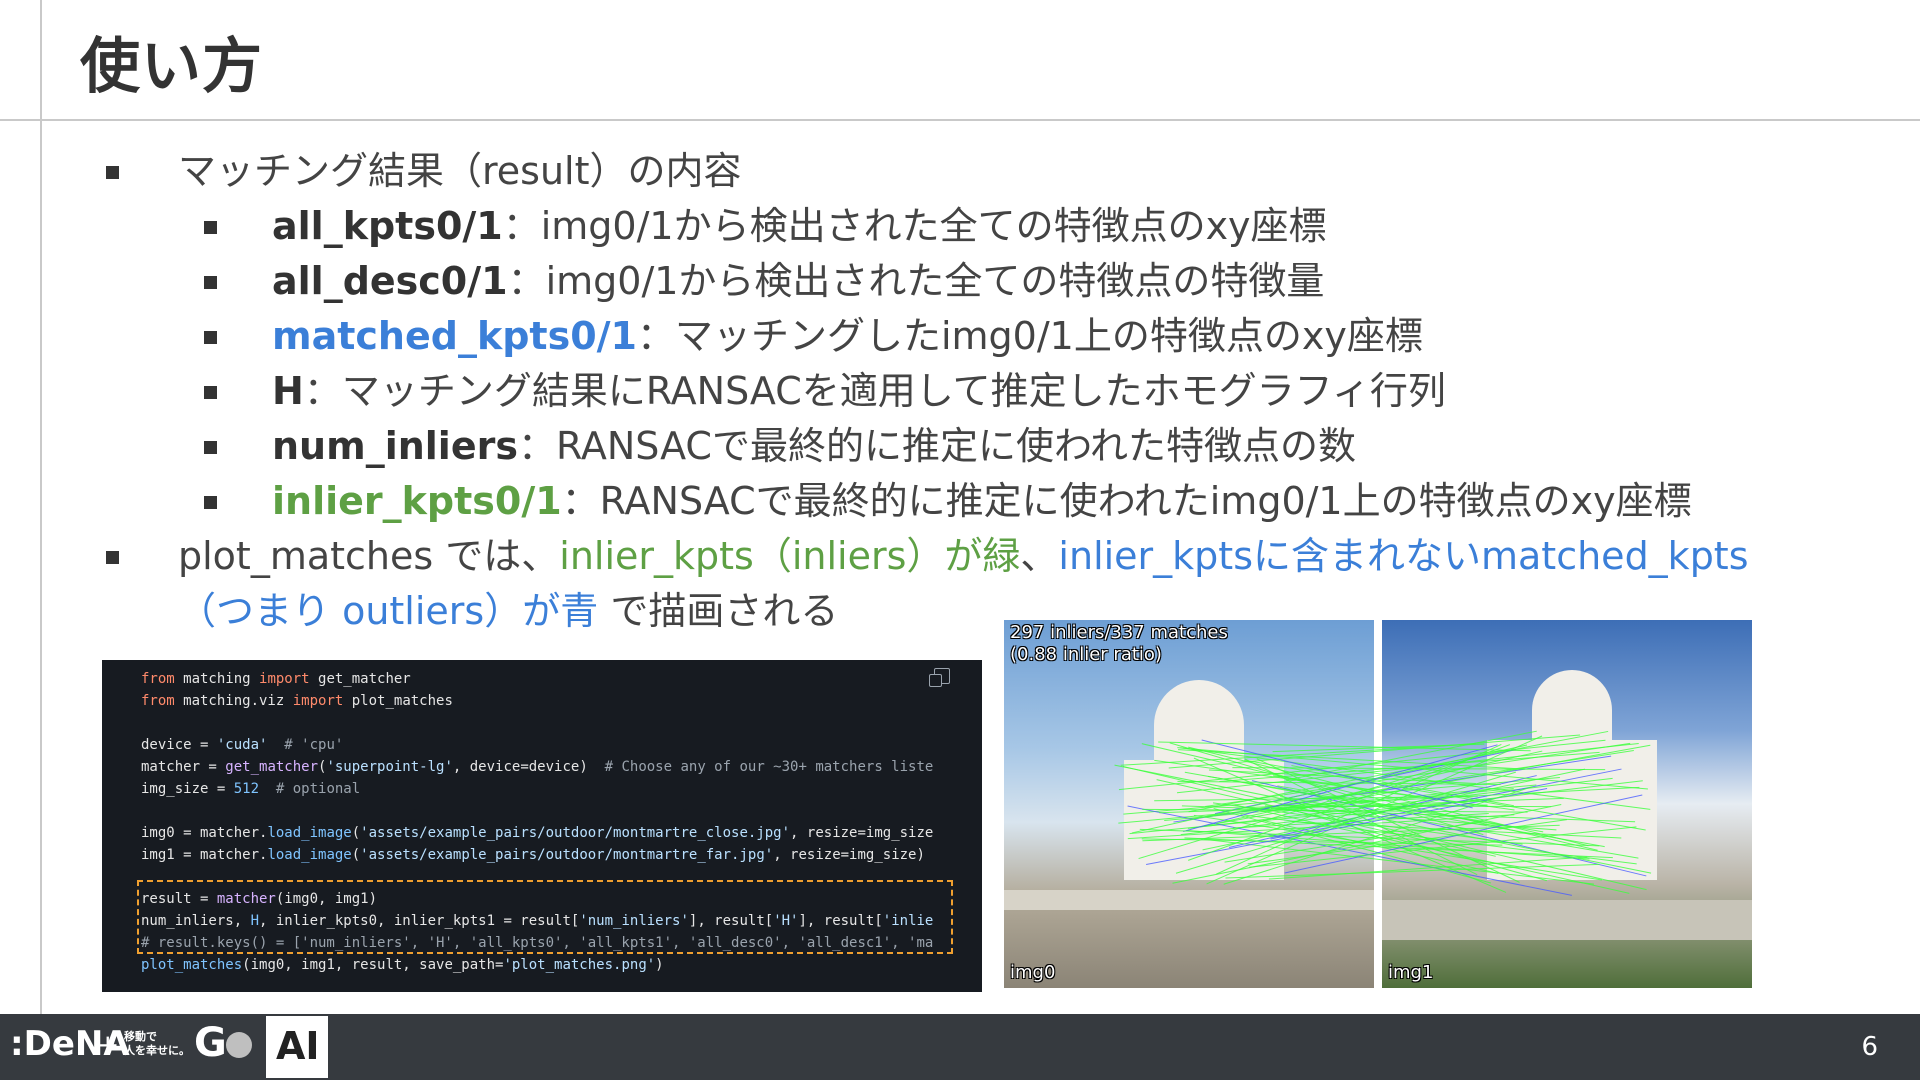  I want to click on sub-bullet-h: H：マッチング結果にRANSACを適用して推定したホモグラフィ行列, so click(825, 391).